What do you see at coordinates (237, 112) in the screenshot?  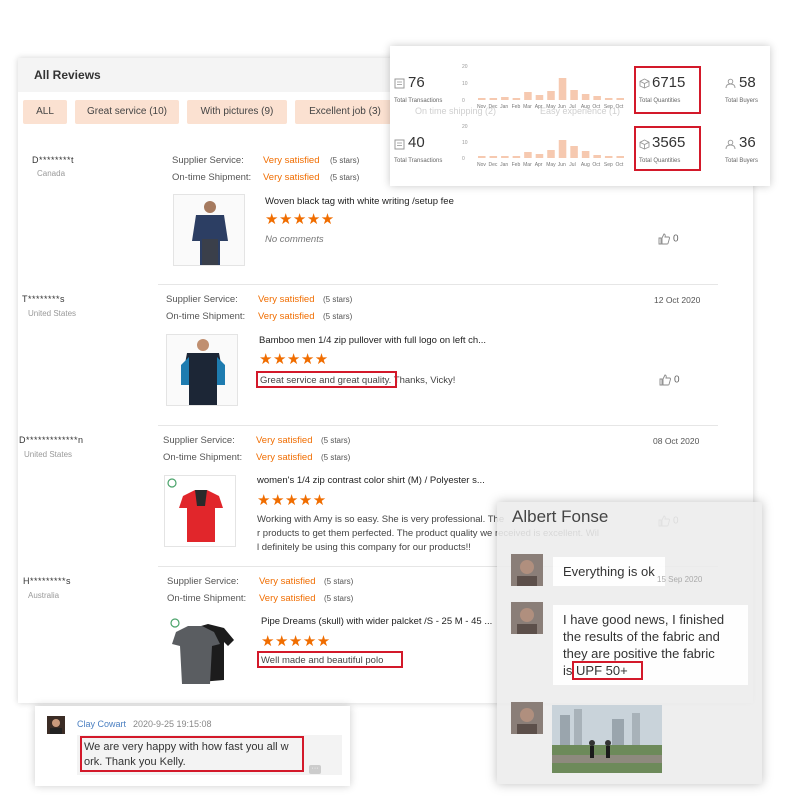 I see `filter-with-pictures: With pictures (9)` at bounding box center [237, 112].